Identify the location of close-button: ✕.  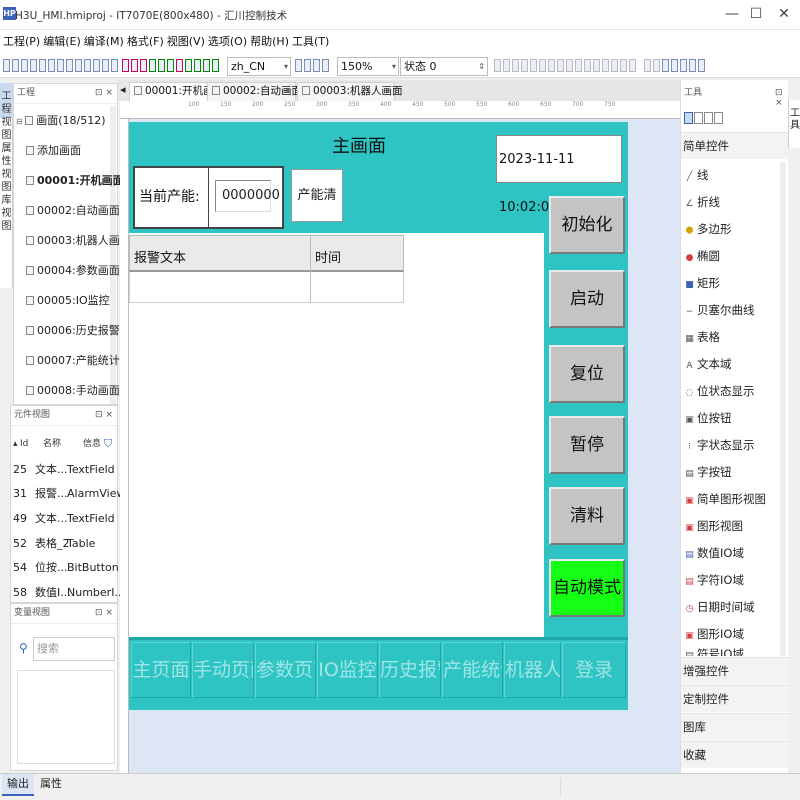
(784, 14).